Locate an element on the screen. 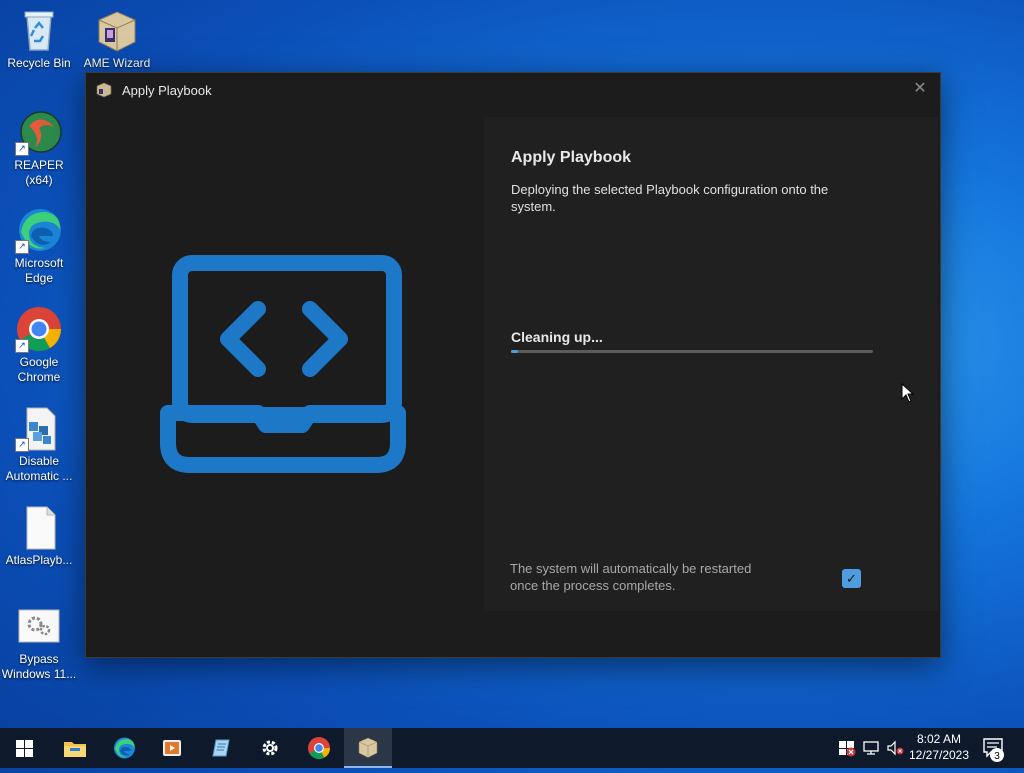  network-icon is located at coordinates (871, 748).